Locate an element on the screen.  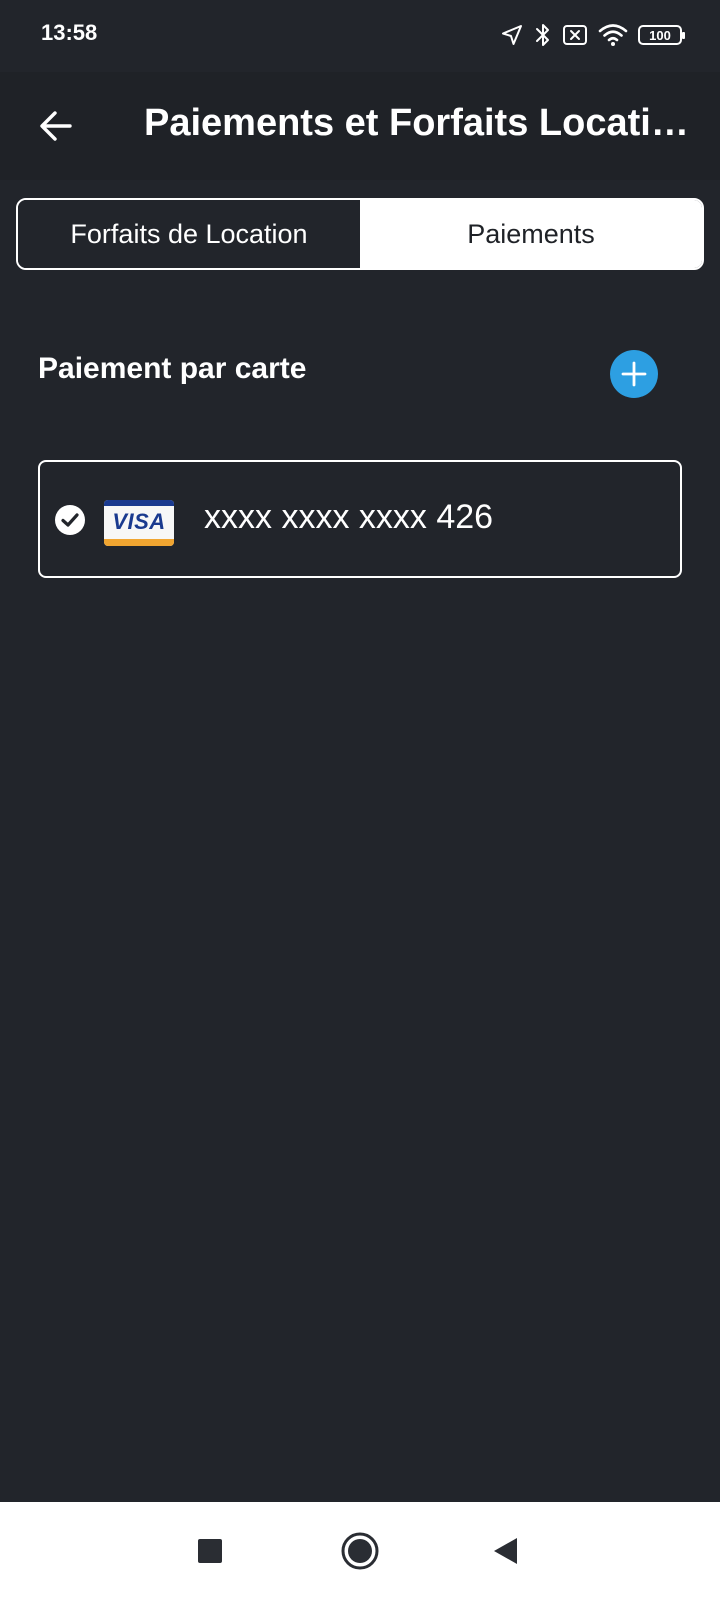
plus-icon is located at coordinates (634, 374).